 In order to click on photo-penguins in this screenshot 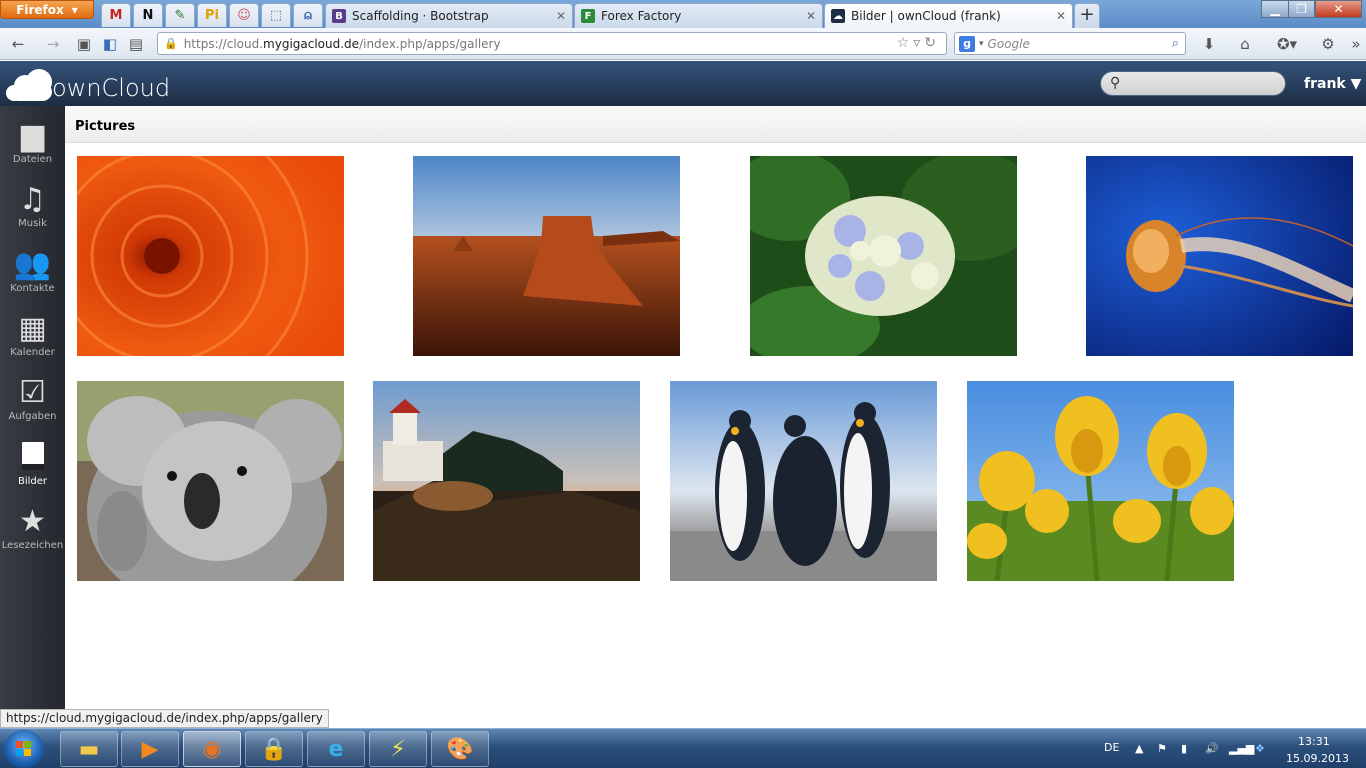, I will do `click(803, 481)`.